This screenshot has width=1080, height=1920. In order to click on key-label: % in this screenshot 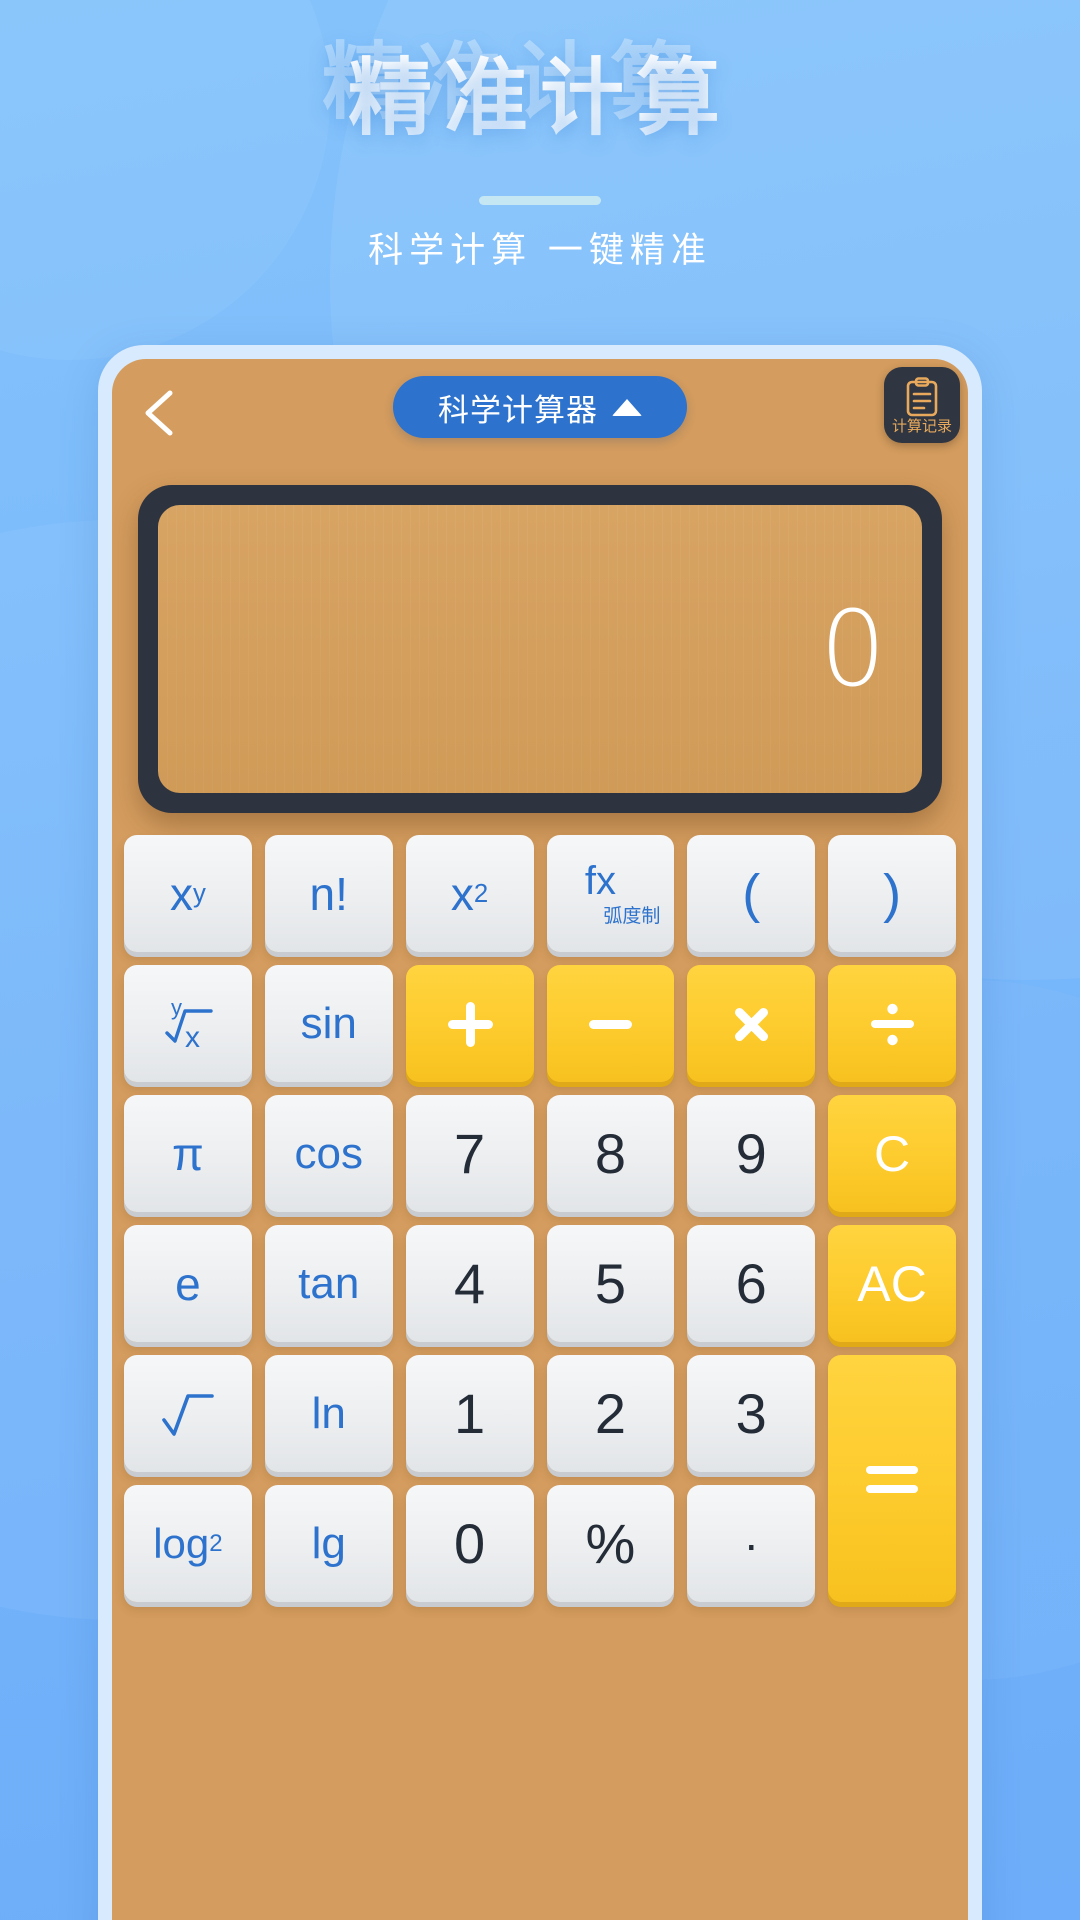, I will do `click(610, 1543)`.